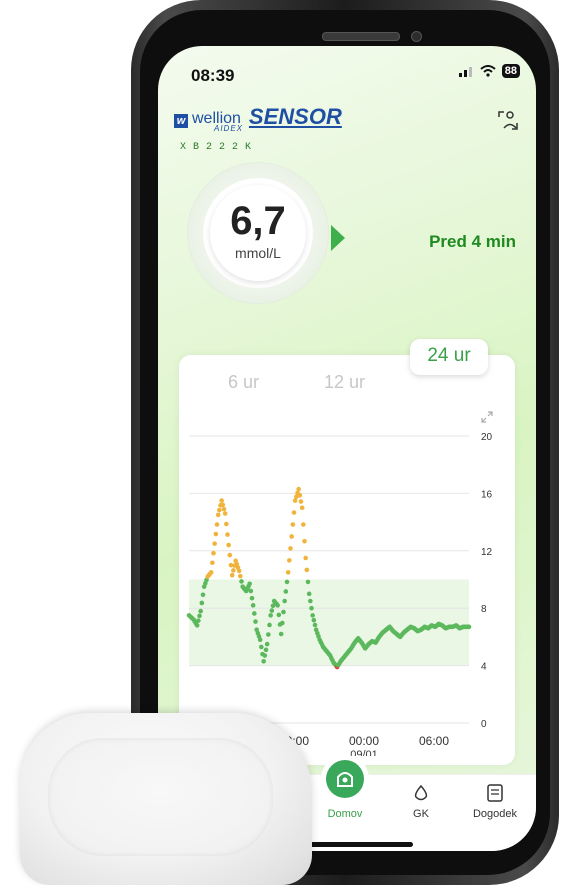  Describe the element at coordinates (510, 71) in the screenshot. I see `battery-indicator: 88` at that location.